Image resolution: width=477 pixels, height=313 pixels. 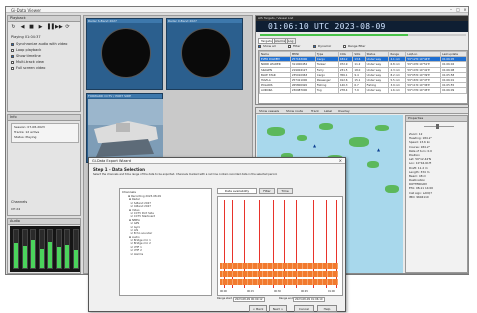 I want to click on maximize-button: □, so click(x=458, y=9).